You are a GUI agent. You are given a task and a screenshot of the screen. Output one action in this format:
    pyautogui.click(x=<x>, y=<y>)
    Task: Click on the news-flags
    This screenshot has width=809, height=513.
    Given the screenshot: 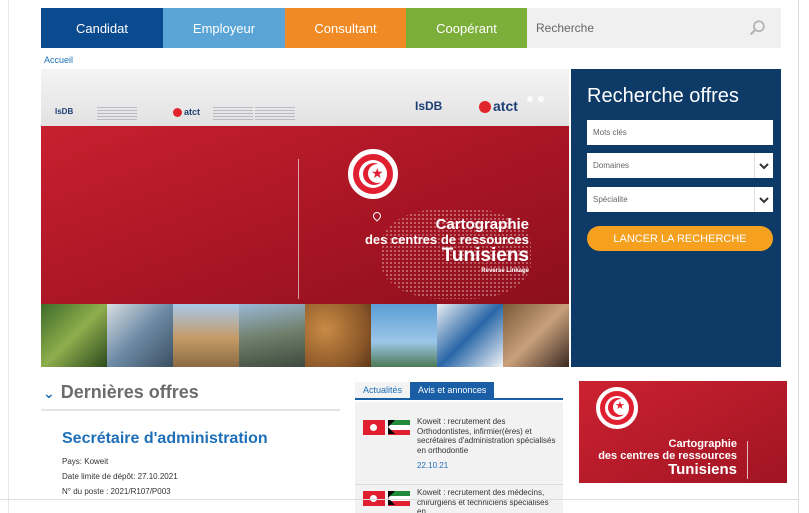 What is the action you would take?
    pyautogui.click(x=386, y=427)
    